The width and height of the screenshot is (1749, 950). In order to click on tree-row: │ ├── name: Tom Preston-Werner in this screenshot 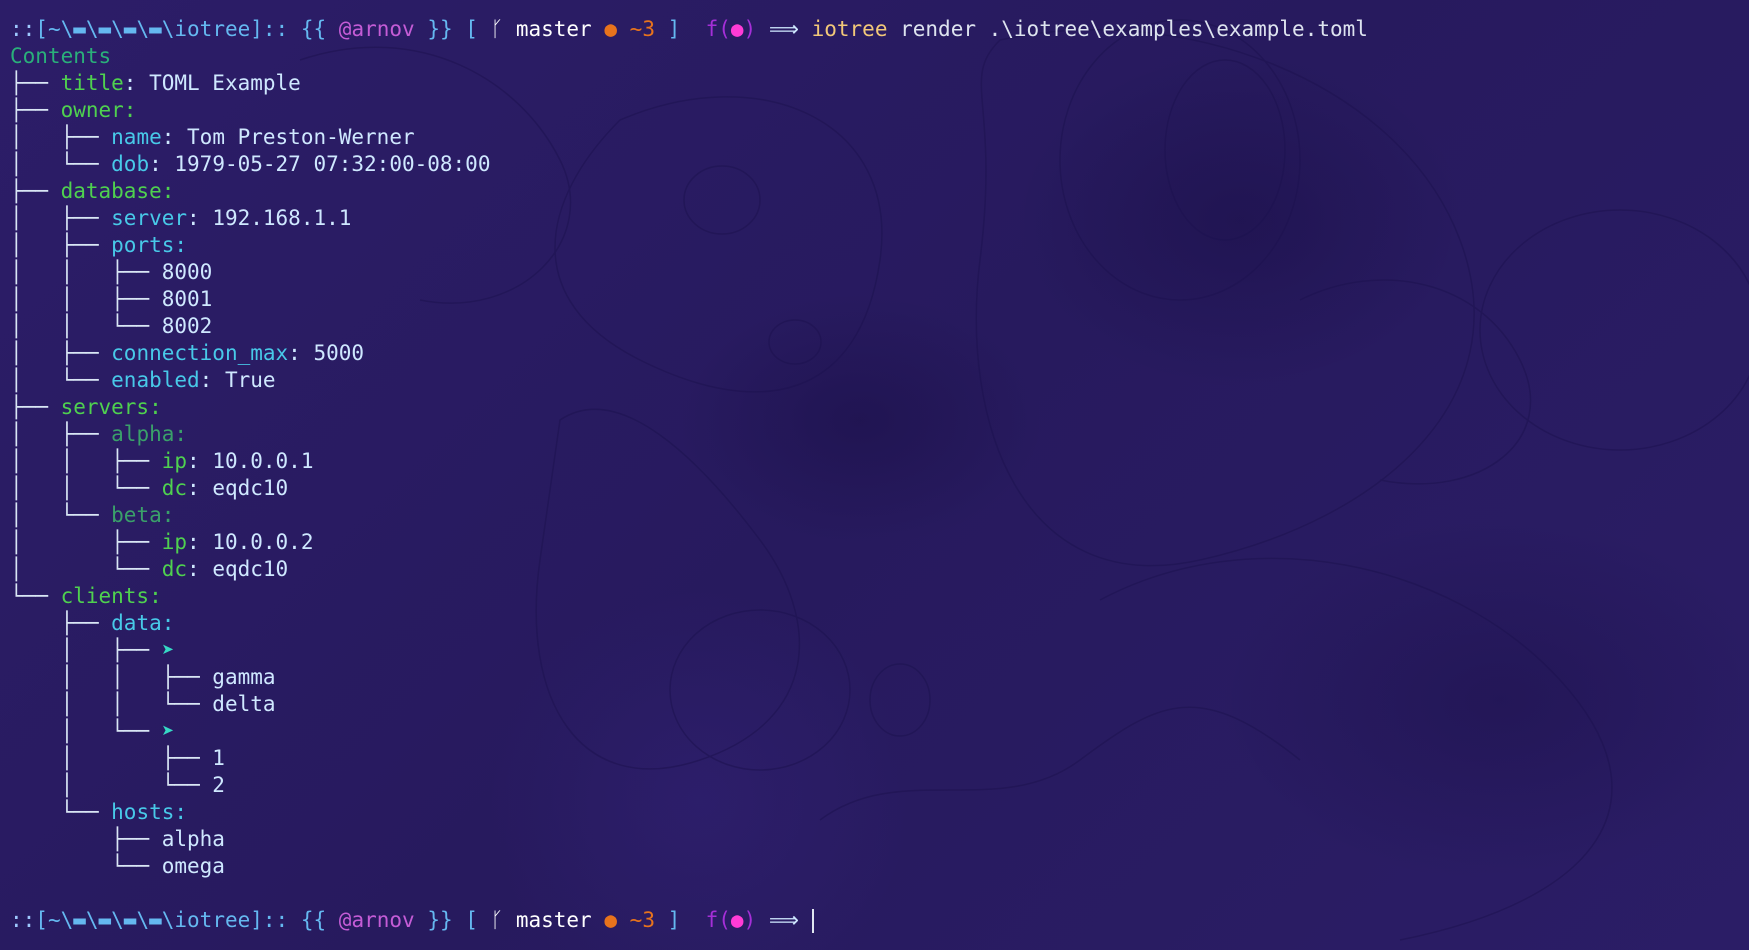, I will do `click(212, 137)`.